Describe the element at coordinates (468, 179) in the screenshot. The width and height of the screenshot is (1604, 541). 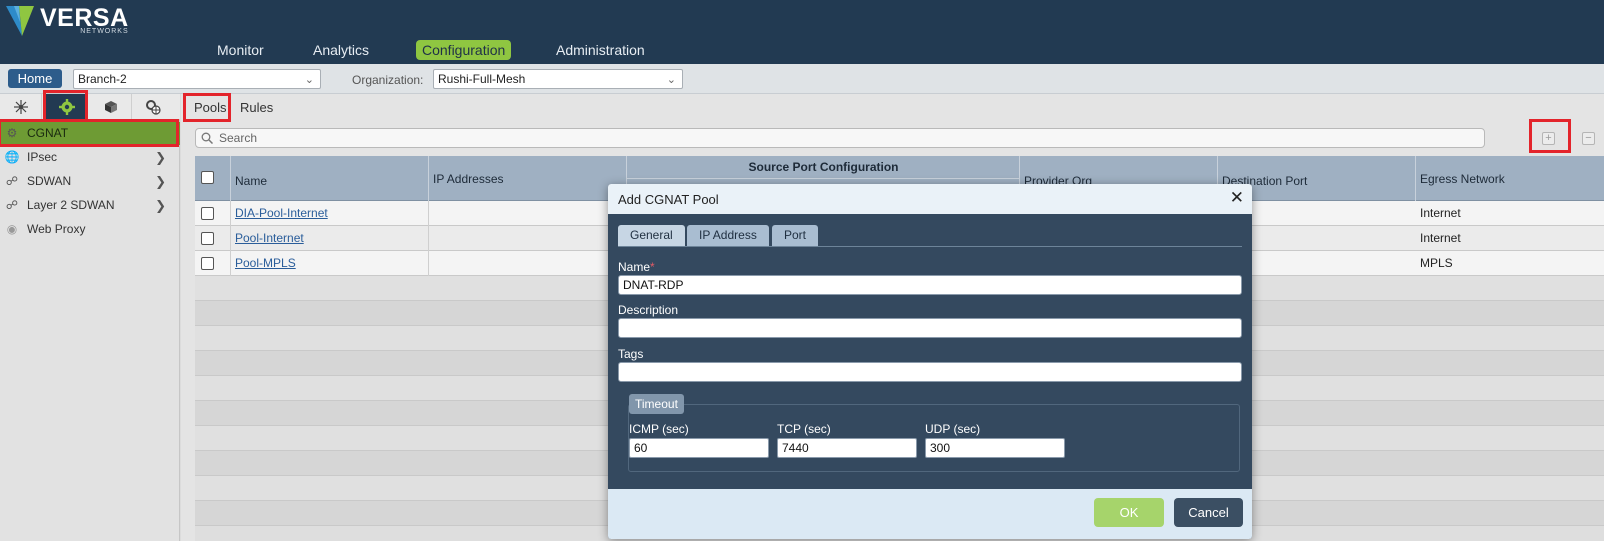
I see `column-label: IP Addresses` at that location.